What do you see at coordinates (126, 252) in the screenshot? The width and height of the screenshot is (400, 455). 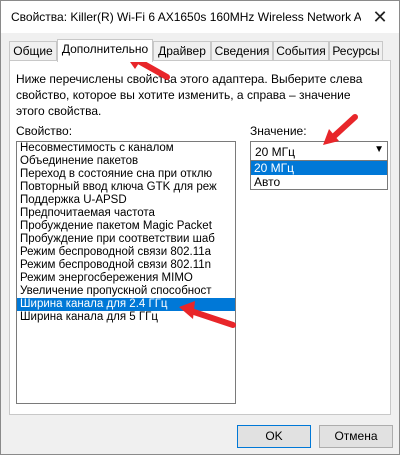 I see `list-item: Режим беспроводной связи 802.11a` at bounding box center [126, 252].